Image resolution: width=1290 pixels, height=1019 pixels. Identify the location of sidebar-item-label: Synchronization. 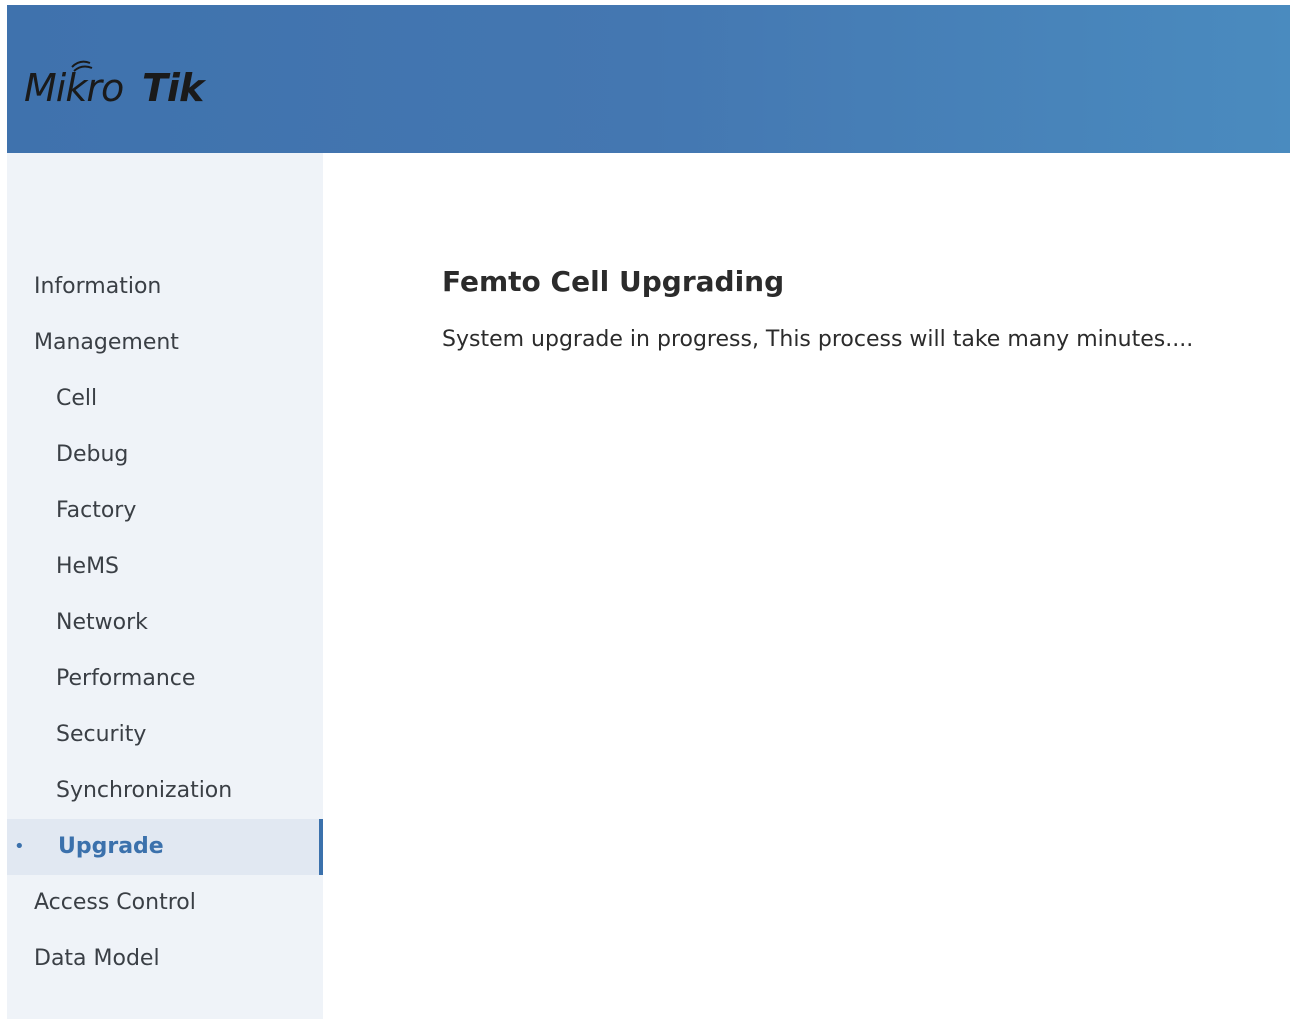
(144, 790).